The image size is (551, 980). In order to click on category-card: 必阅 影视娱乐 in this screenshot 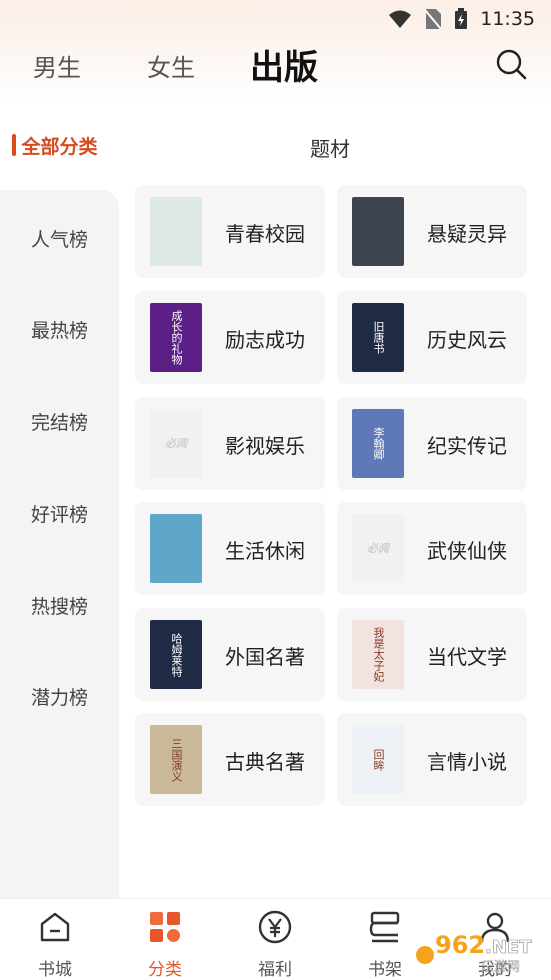, I will do `click(230, 443)`.